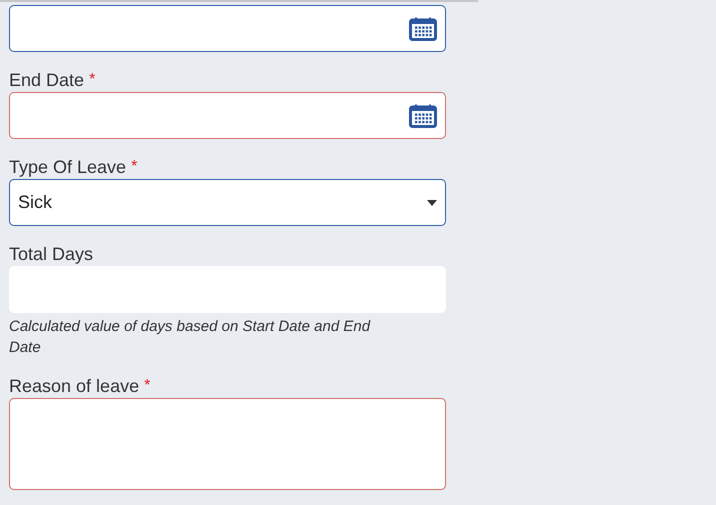 The height and width of the screenshot is (505, 716). What do you see at coordinates (46, 80) in the screenshot?
I see `field-label: End Date` at bounding box center [46, 80].